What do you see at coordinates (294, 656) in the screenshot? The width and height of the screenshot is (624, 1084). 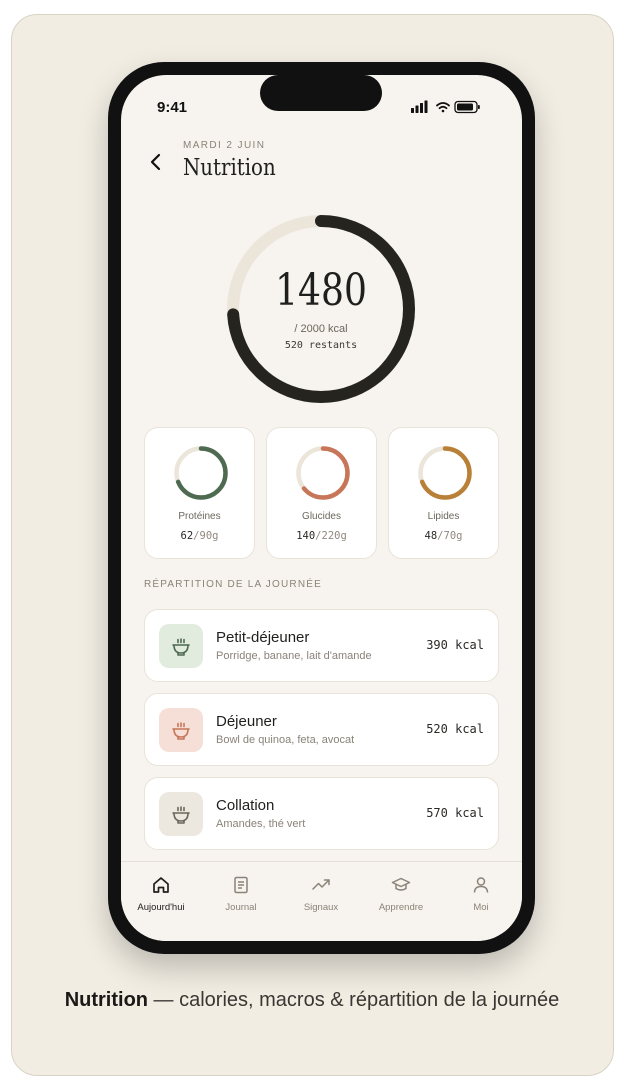 I see `meal-description: Porridge, banane, lait d'amande` at bounding box center [294, 656].